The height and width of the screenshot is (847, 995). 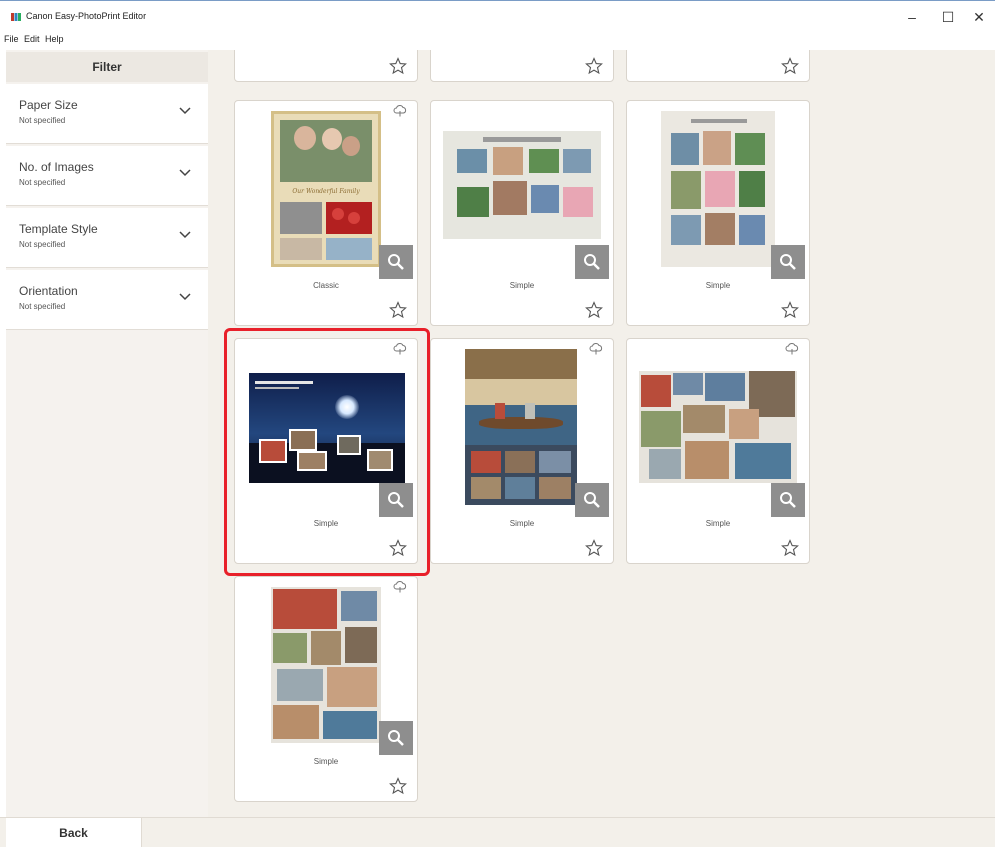 What do you see at coordinates (326, 285) in the screenshot?
I see `template-style-label: Classic` at bounding box center [326, 285].